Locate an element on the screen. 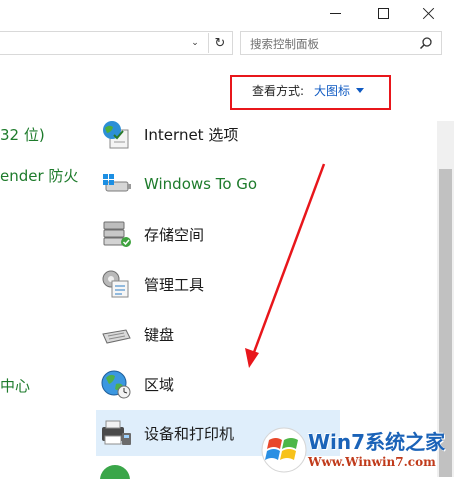 The height and width of the screenshot is (479, 454). annotation-highlight-box is located at coordinates (310, 92).